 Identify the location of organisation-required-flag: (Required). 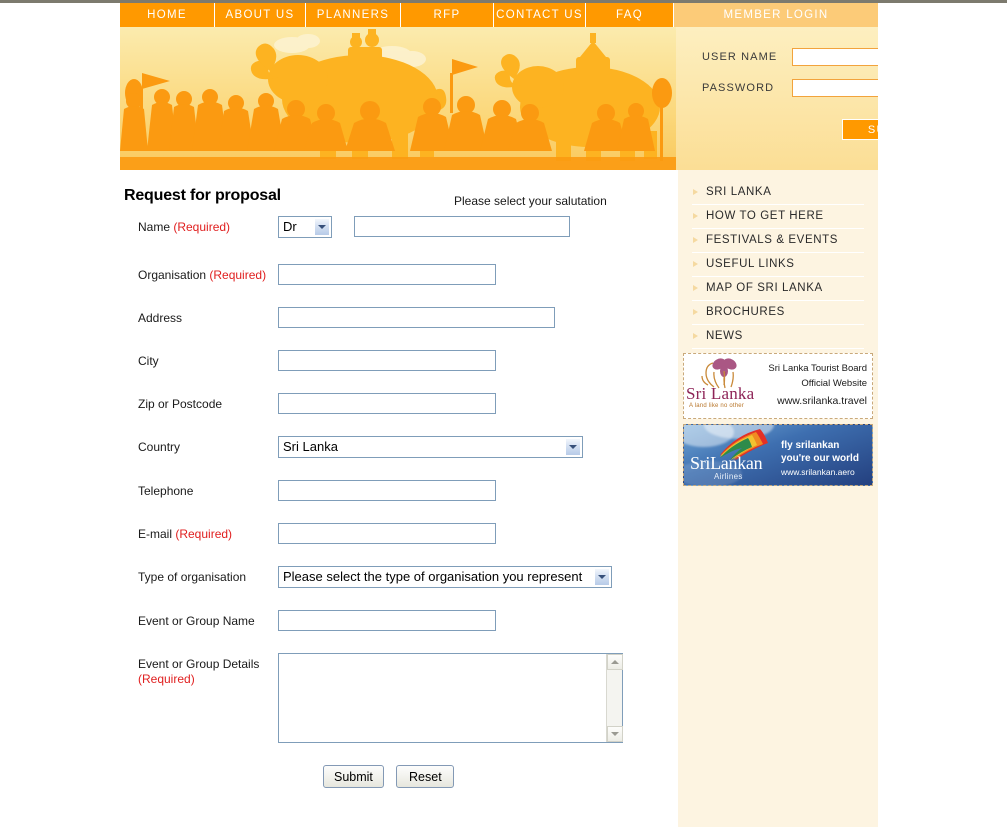
(238, 275).